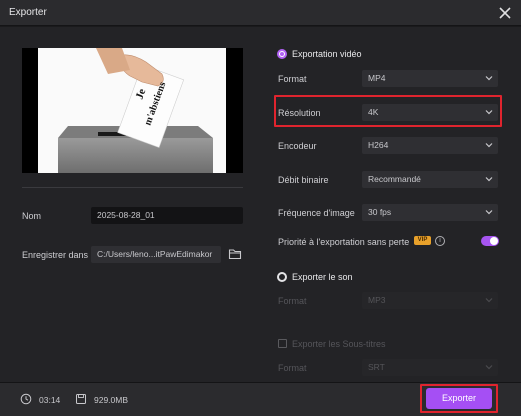  What do you see at coordinates (81, 399) in the screenshot?
I see `file-size-icon` at bounding box center [81, 399].